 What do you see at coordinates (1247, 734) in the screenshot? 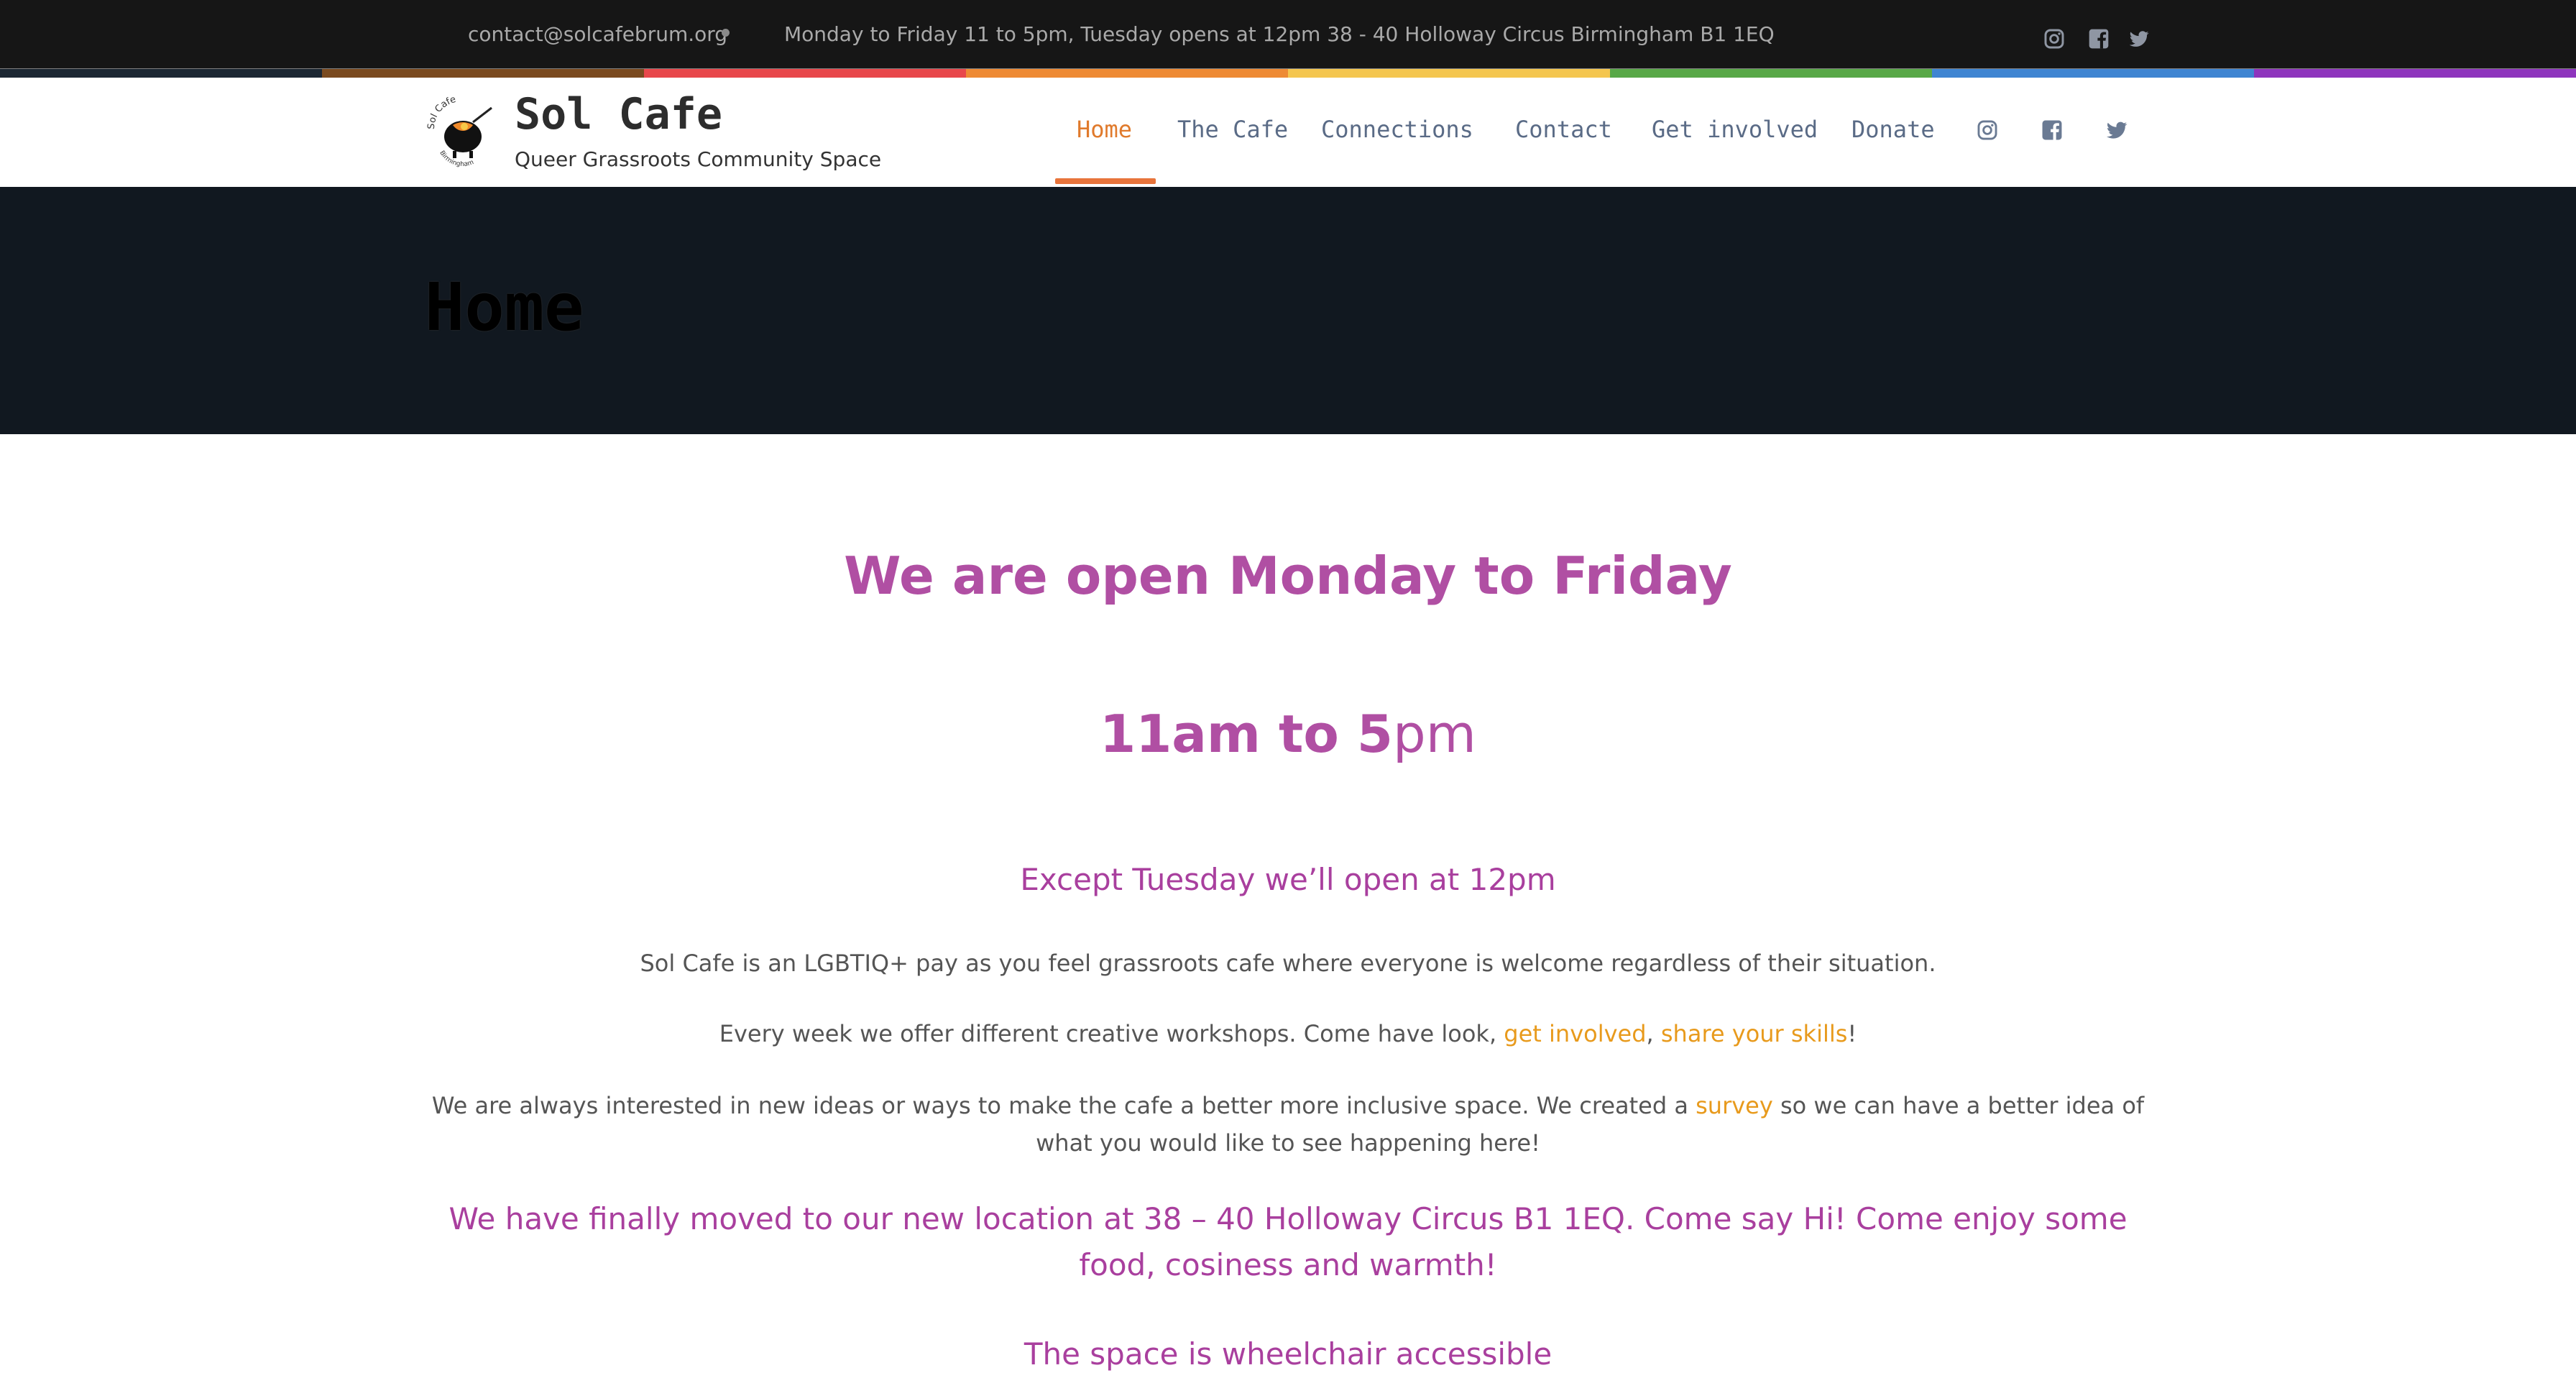
I see `hours-bold: 11am to 5` at bounding box center [1247, 734].